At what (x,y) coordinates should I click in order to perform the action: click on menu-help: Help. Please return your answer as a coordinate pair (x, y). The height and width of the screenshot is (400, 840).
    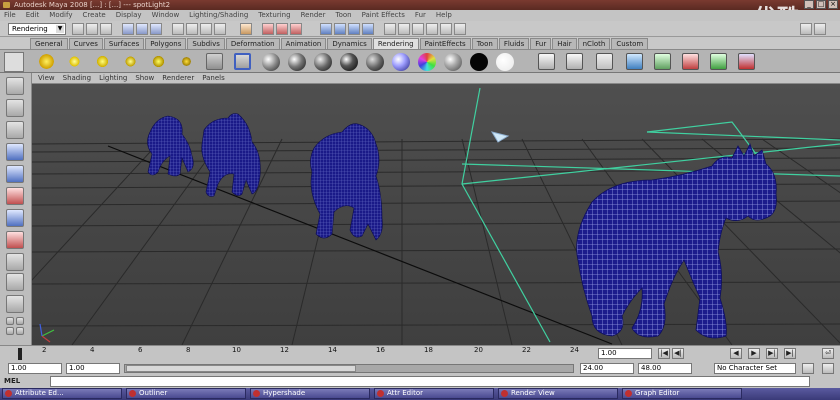
    Looking at the image, I should click on (444, 15).